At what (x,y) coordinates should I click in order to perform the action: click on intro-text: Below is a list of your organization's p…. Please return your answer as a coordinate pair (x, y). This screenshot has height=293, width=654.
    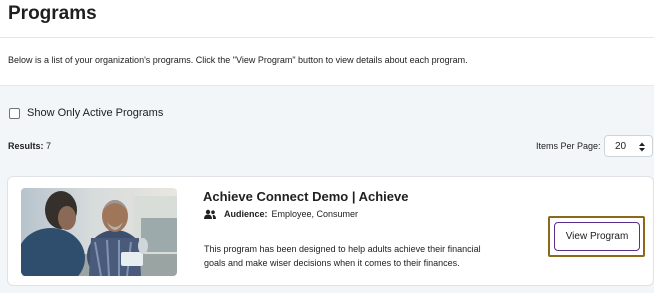
    Looking at the image, I should click on (238, 60).